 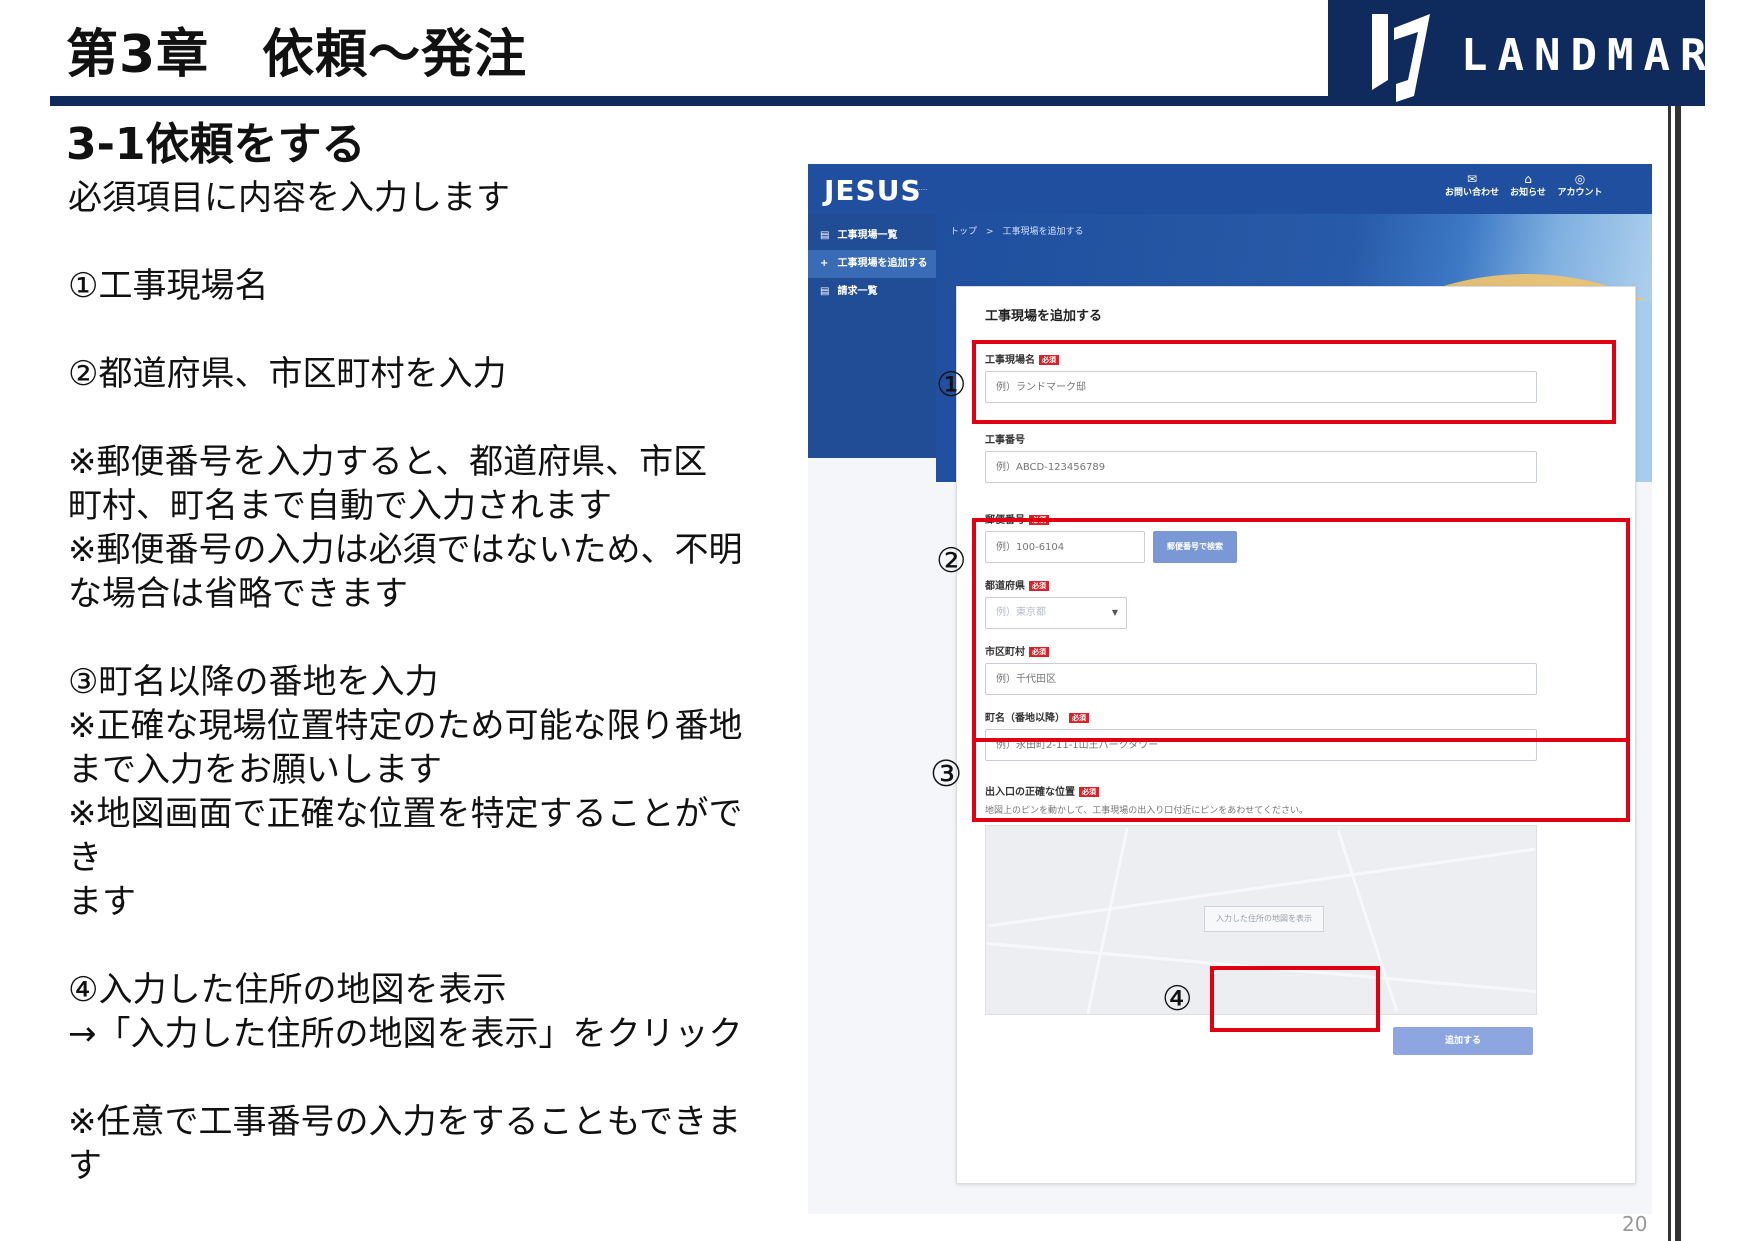 I want to click on landmark-logo-icon, so click(x=1401, y=58).